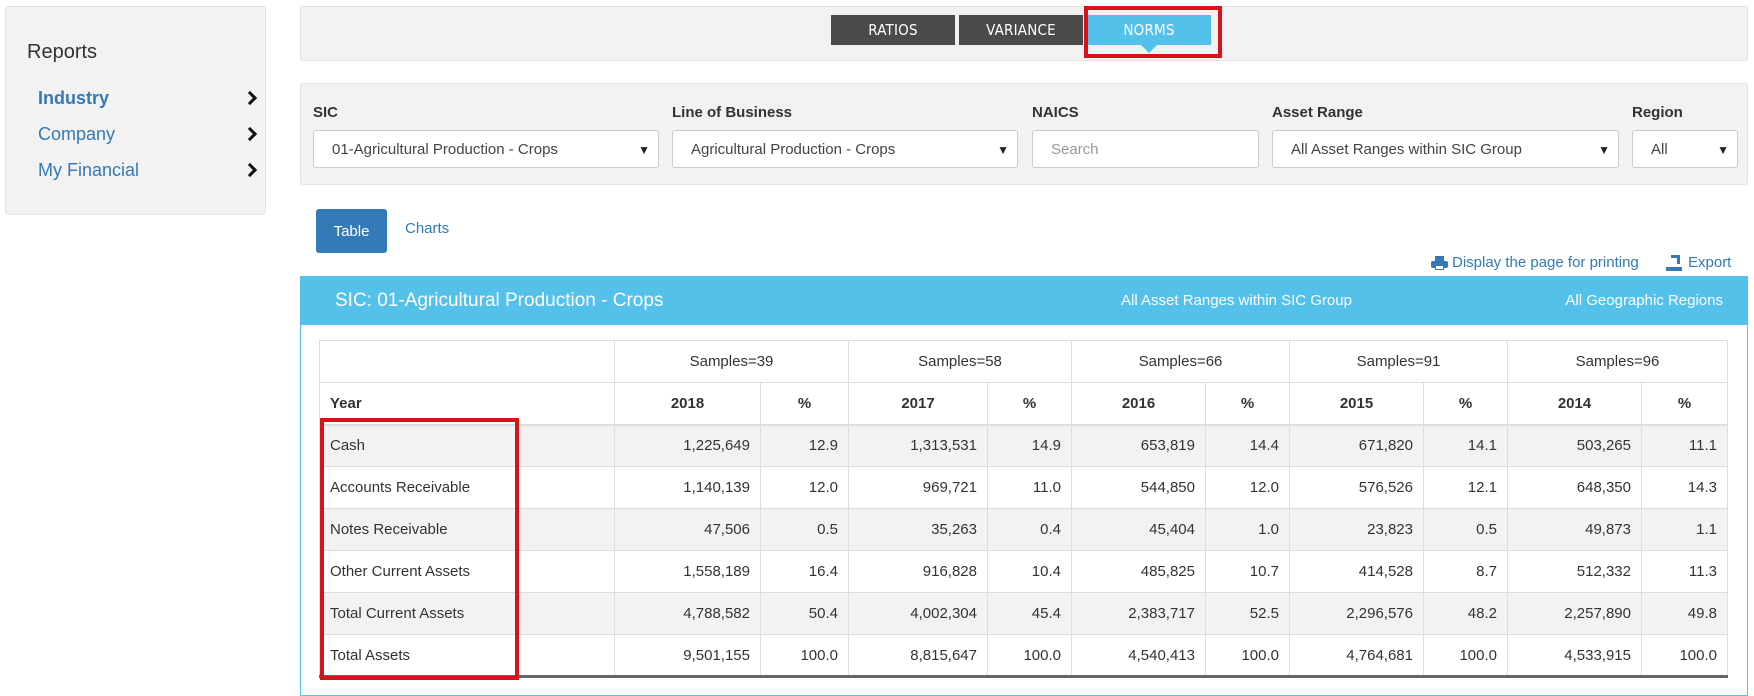 This screenshot has height=696, width=1754. Describe the element at coordinates (1356, 487) in the screenshot. I see `value-cell: 576,526` at that location.